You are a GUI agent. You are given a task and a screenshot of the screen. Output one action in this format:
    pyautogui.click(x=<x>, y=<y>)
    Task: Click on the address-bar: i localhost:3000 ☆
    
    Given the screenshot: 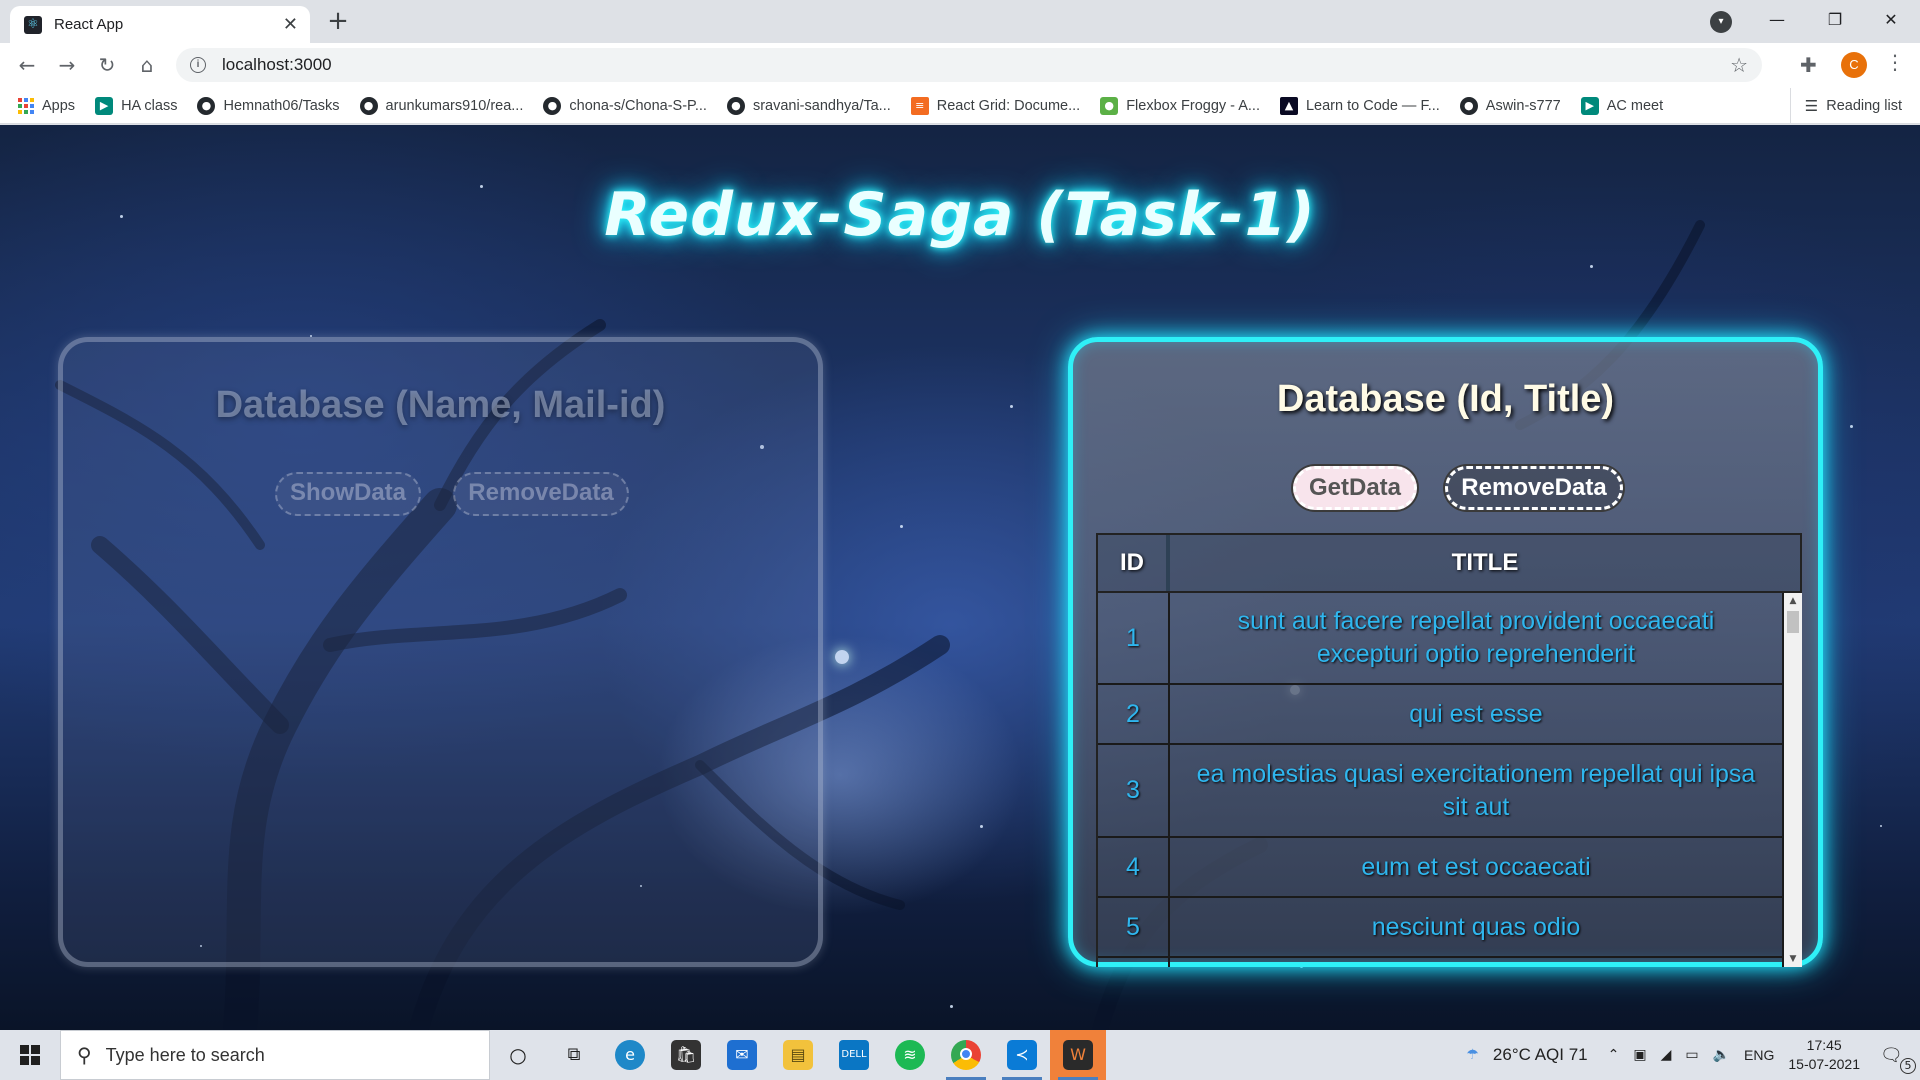 What is the action you would take?
    pyautogui.click(x=969, y=65)
    